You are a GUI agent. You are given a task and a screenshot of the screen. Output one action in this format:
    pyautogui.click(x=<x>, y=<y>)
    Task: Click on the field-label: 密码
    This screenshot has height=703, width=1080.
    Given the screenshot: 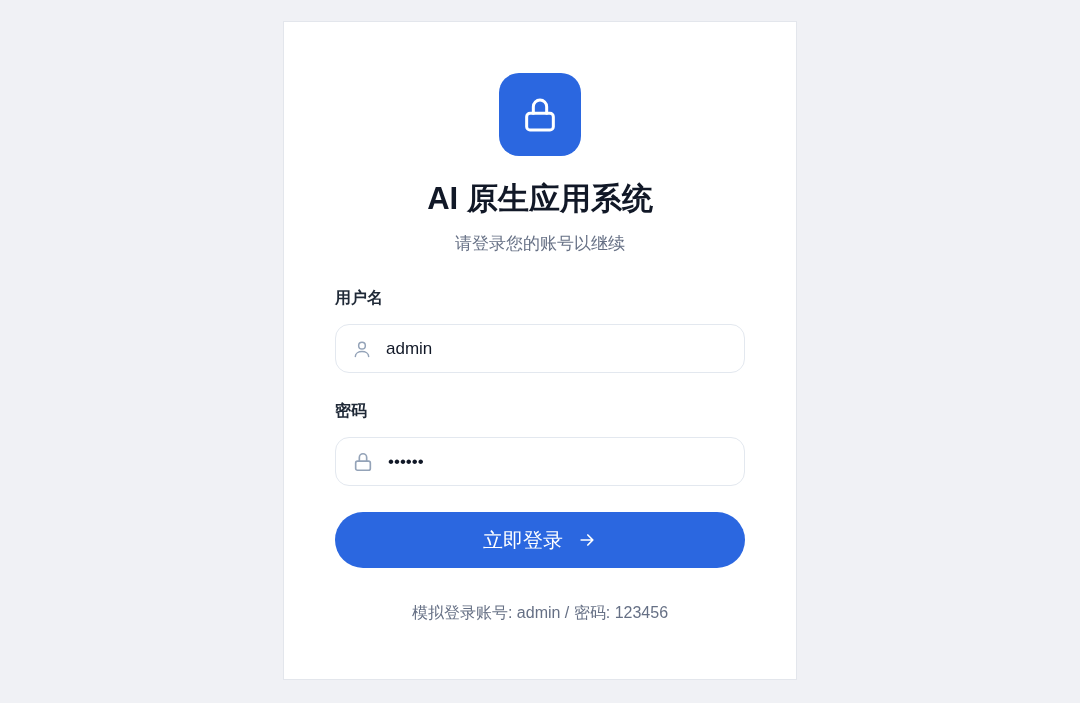 What is the action you would take?
    pyautogui.click(x=351, y=411)
    